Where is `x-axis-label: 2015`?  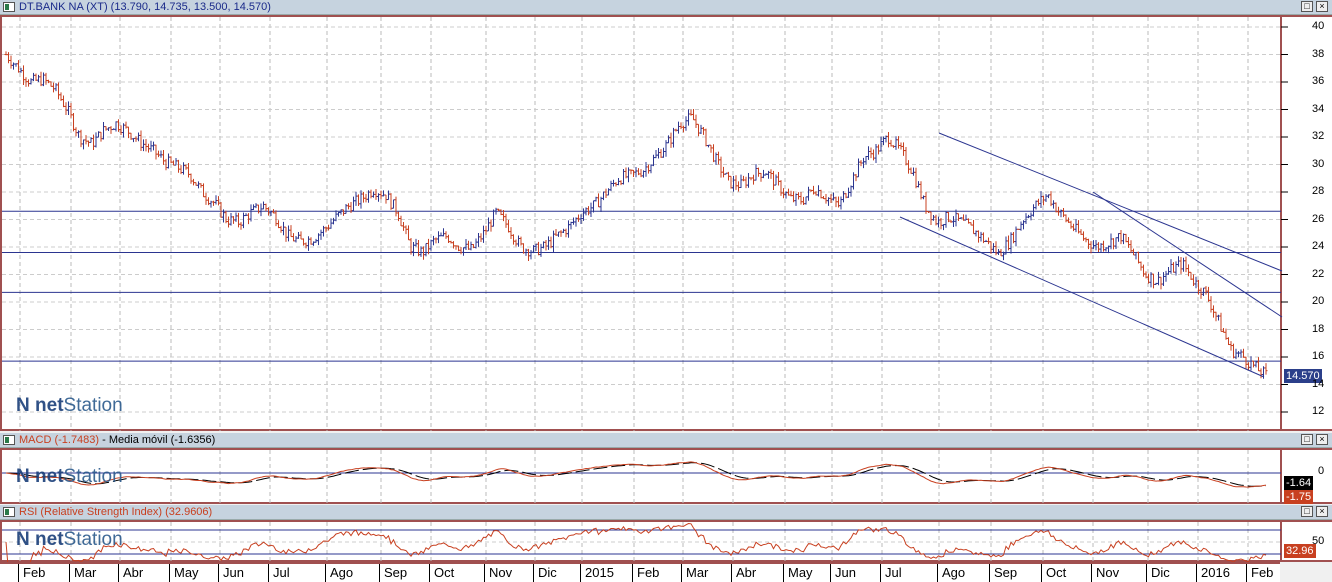 x-axis-label: 2015 is located at coordinates (597, 573).